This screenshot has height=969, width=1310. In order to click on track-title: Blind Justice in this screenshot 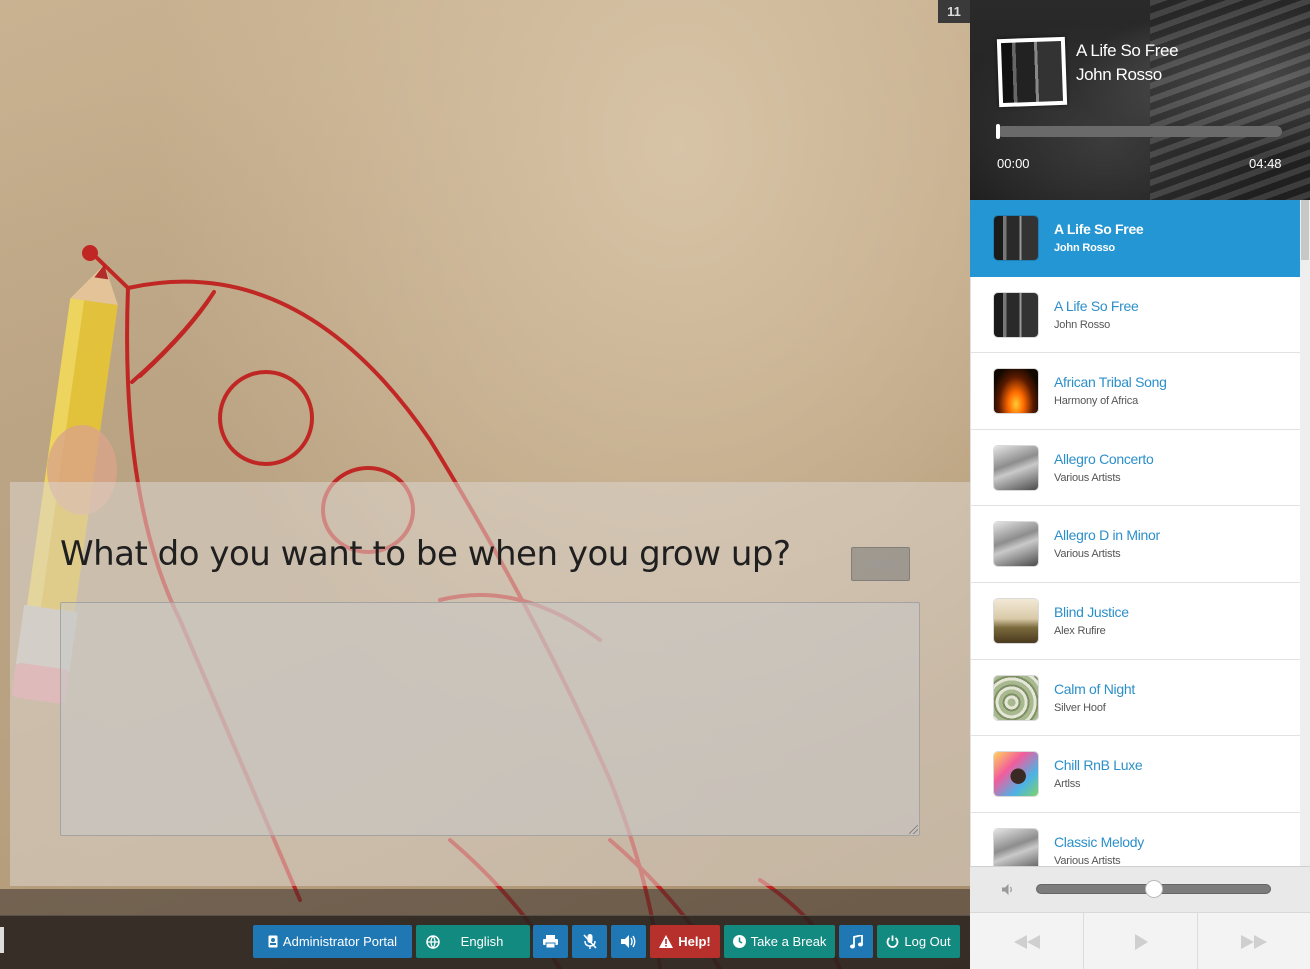, I will do `click(1091, 611)`.